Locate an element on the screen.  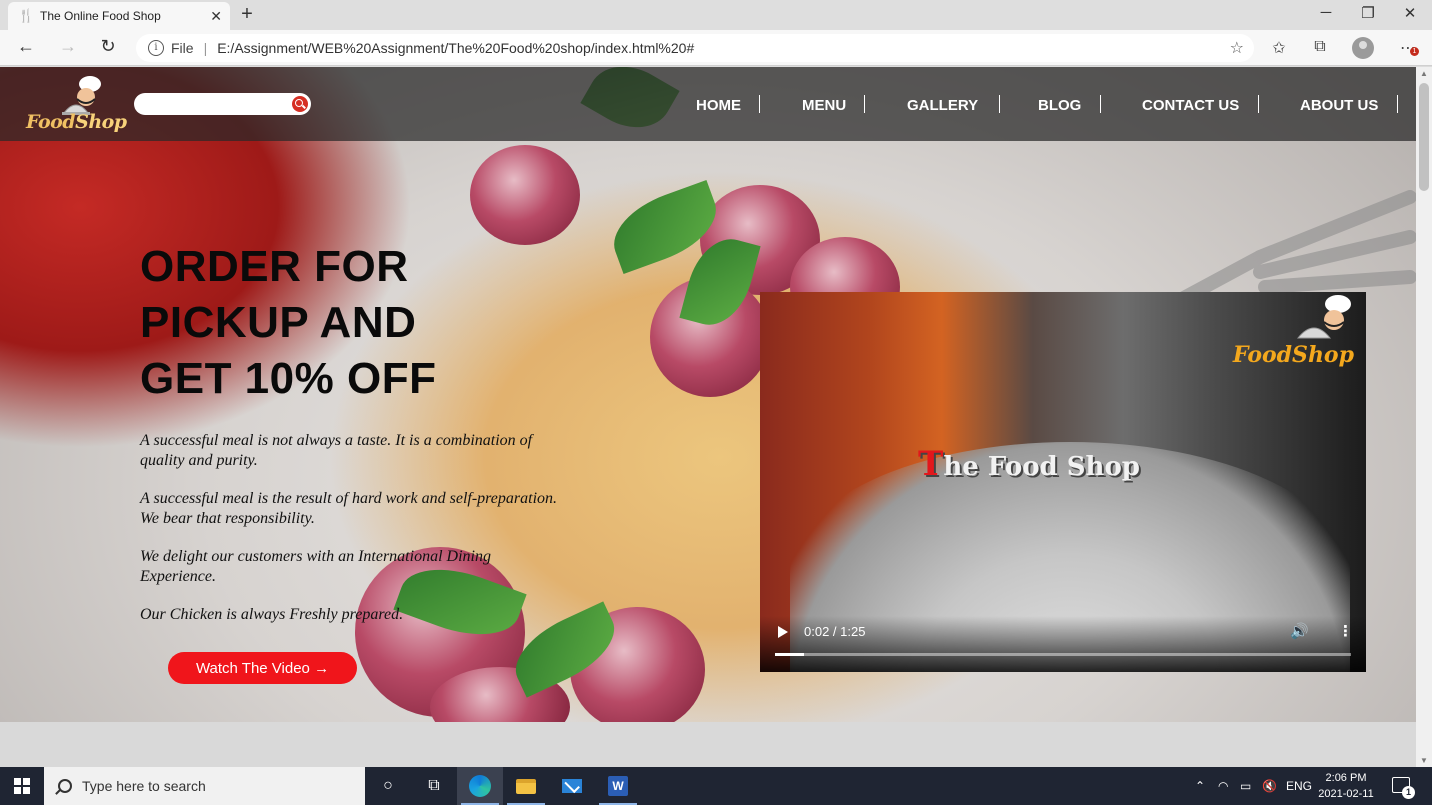
browser-tab-strip: 🍴 The Online Food Shop ✕ + ─ ❐ ✕ is located at coordinates (716, 15).